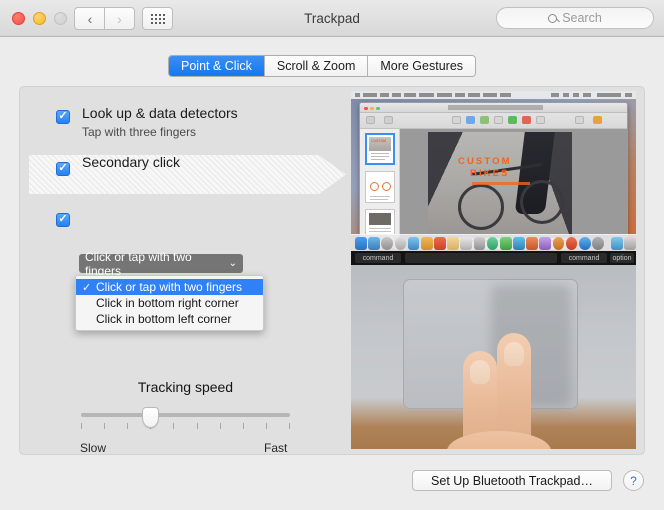 This screenshot has height=510, width=664. I want to click on search-input: Search, so click(575, 18).